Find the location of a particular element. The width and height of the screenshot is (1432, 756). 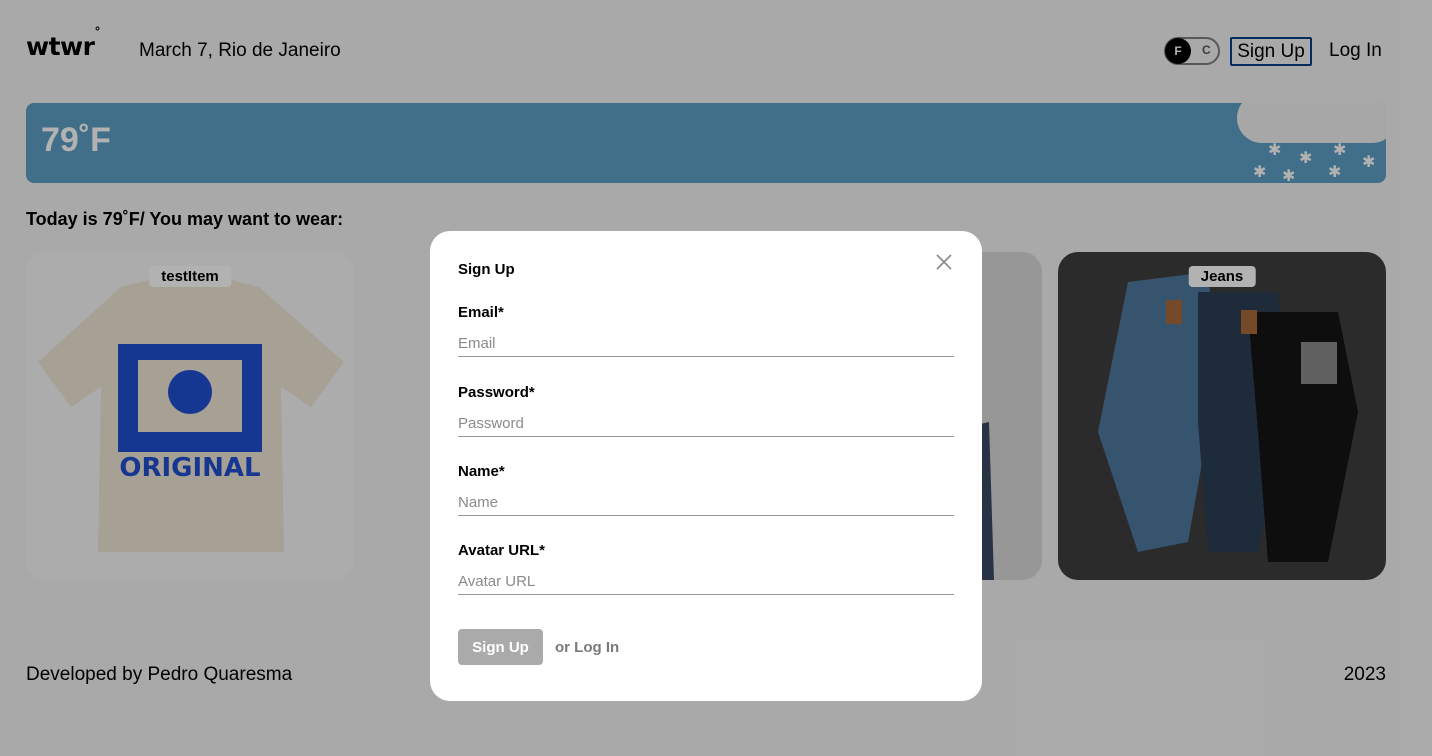

switch-to-login-link: or Log In is located at coordinates (587, 647).